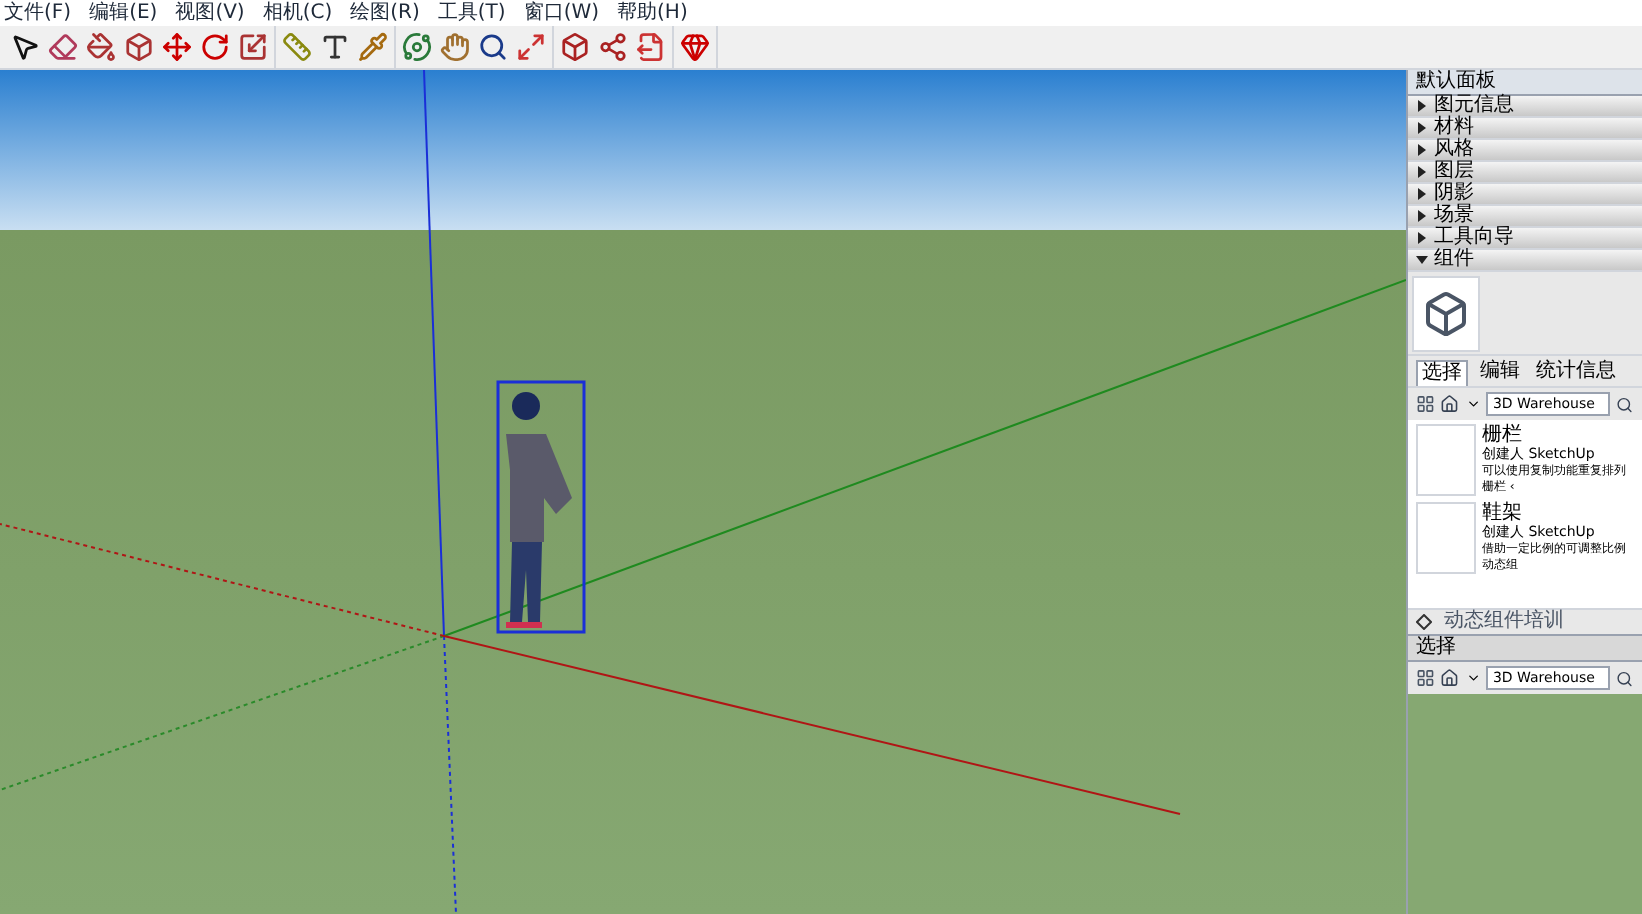  I want to click on export-icon, so click(651, 47).